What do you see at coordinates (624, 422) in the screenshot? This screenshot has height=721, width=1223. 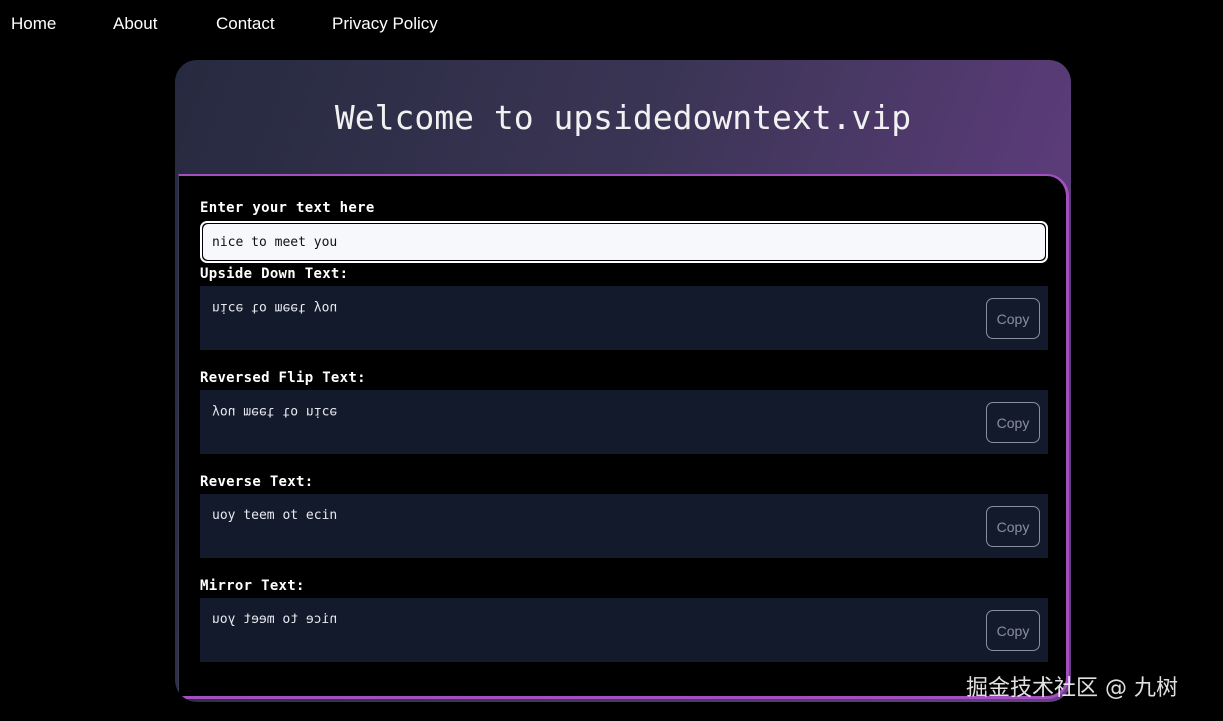 I see `reversed-flip-output: you meet to nice Copy` at bounding box center [624, 422].